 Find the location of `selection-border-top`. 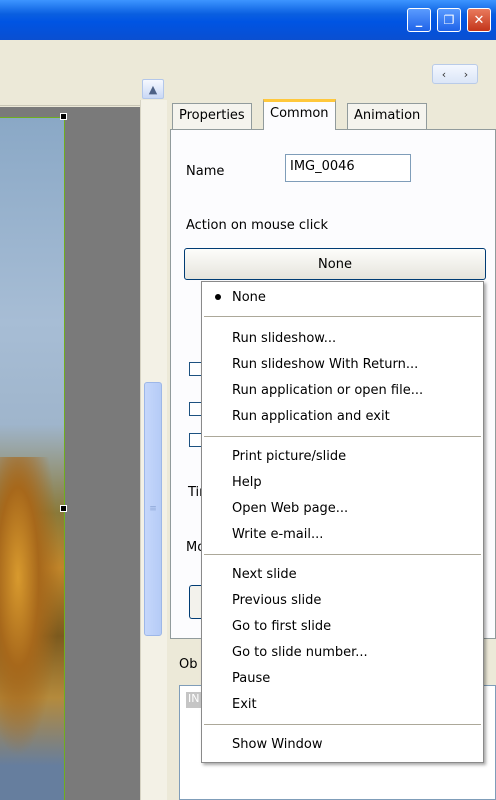

selection-border-top is located at coordinates (32, 117).